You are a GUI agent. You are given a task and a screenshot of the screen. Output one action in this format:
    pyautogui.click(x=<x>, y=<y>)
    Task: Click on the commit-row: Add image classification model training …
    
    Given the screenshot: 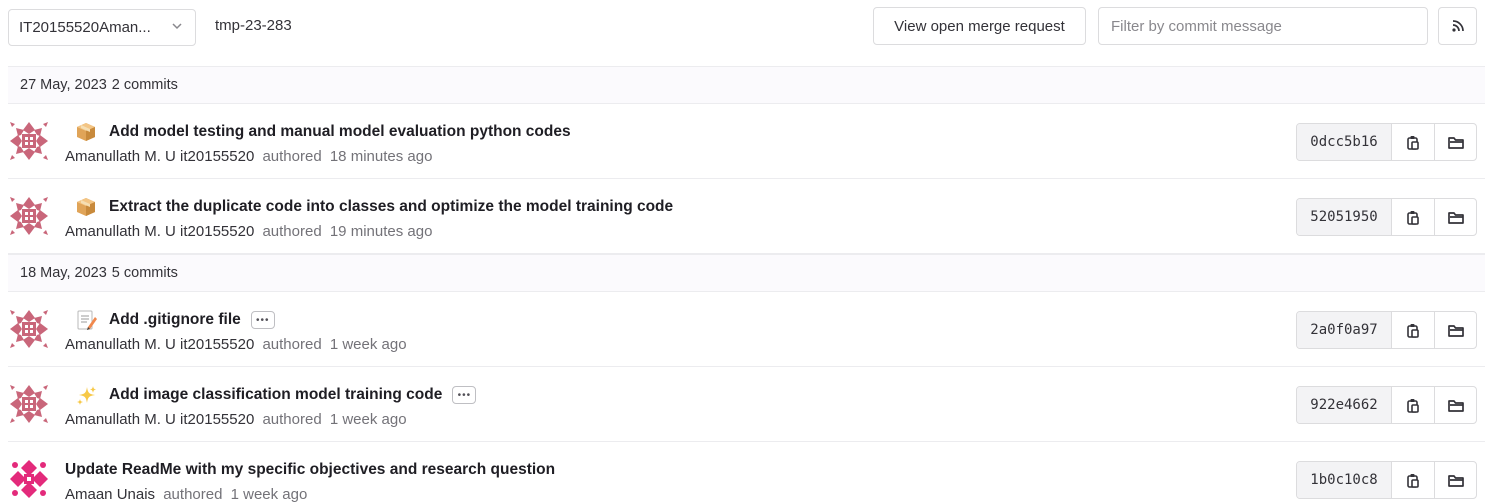 What is the action you would take?
    pyautogui.click(x=746, y=404)
    